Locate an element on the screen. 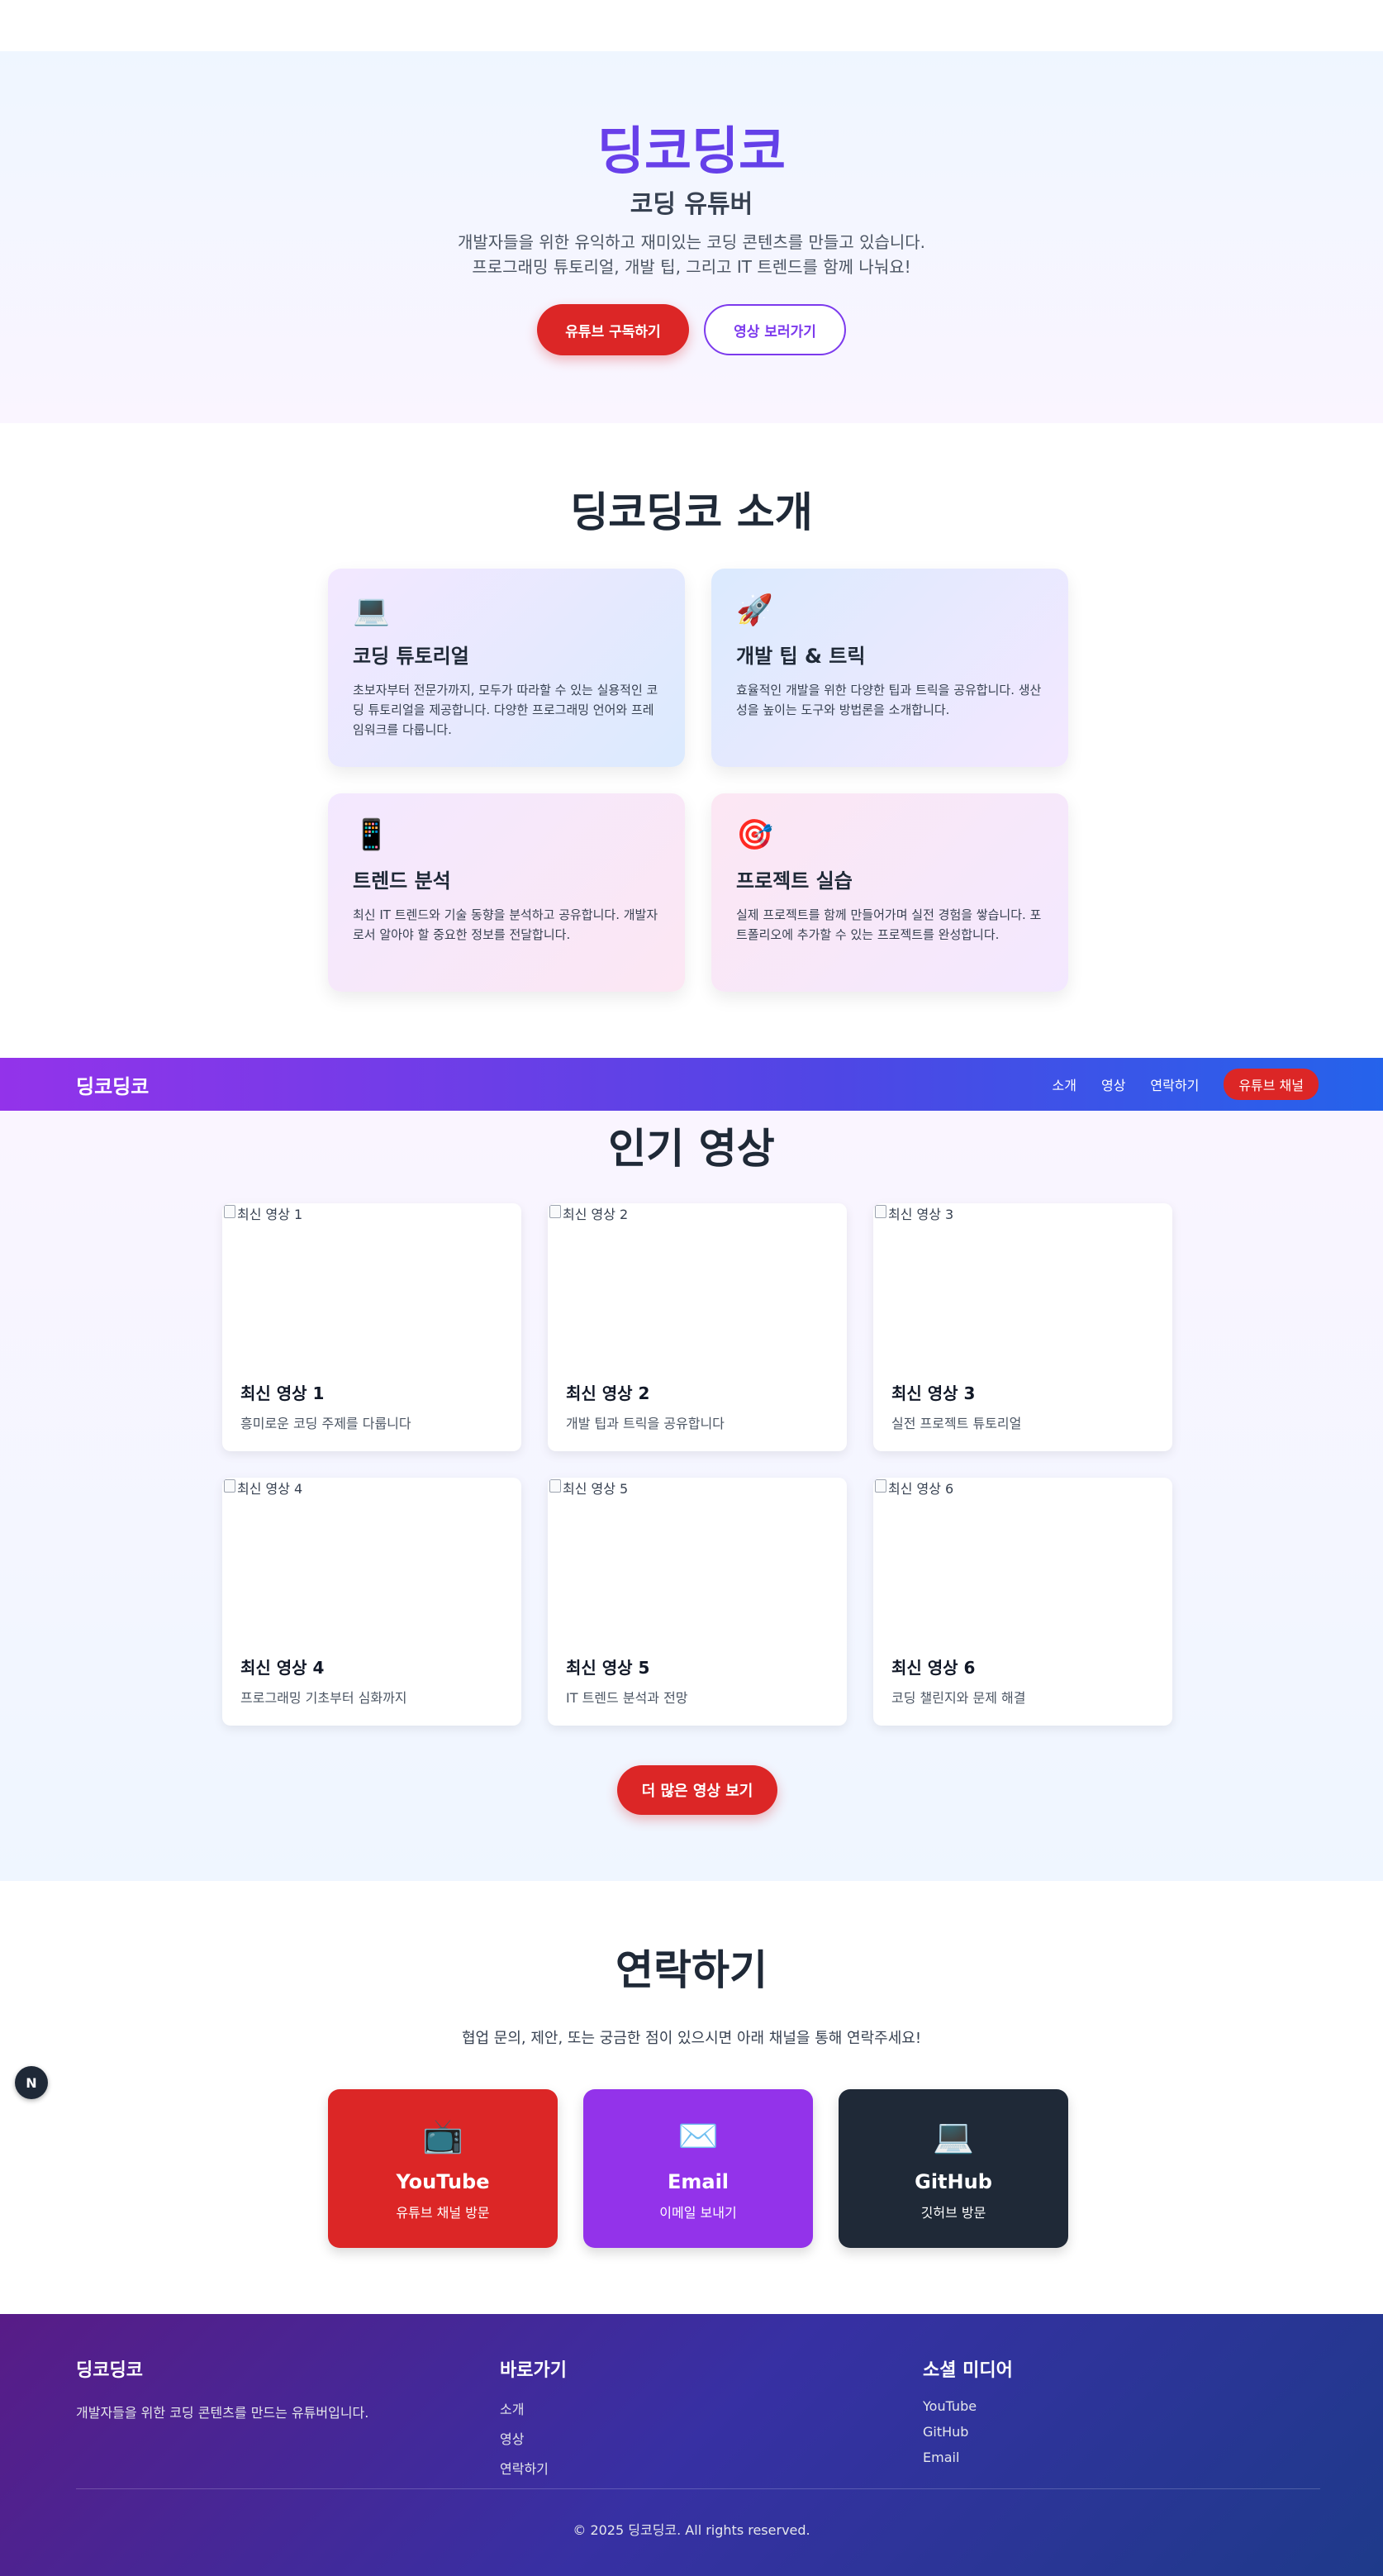 The height and width of the screenshot is (2576, 1383). more-videos-button: 더 많은 영상 보기 is located at coordinates (697, 1790).